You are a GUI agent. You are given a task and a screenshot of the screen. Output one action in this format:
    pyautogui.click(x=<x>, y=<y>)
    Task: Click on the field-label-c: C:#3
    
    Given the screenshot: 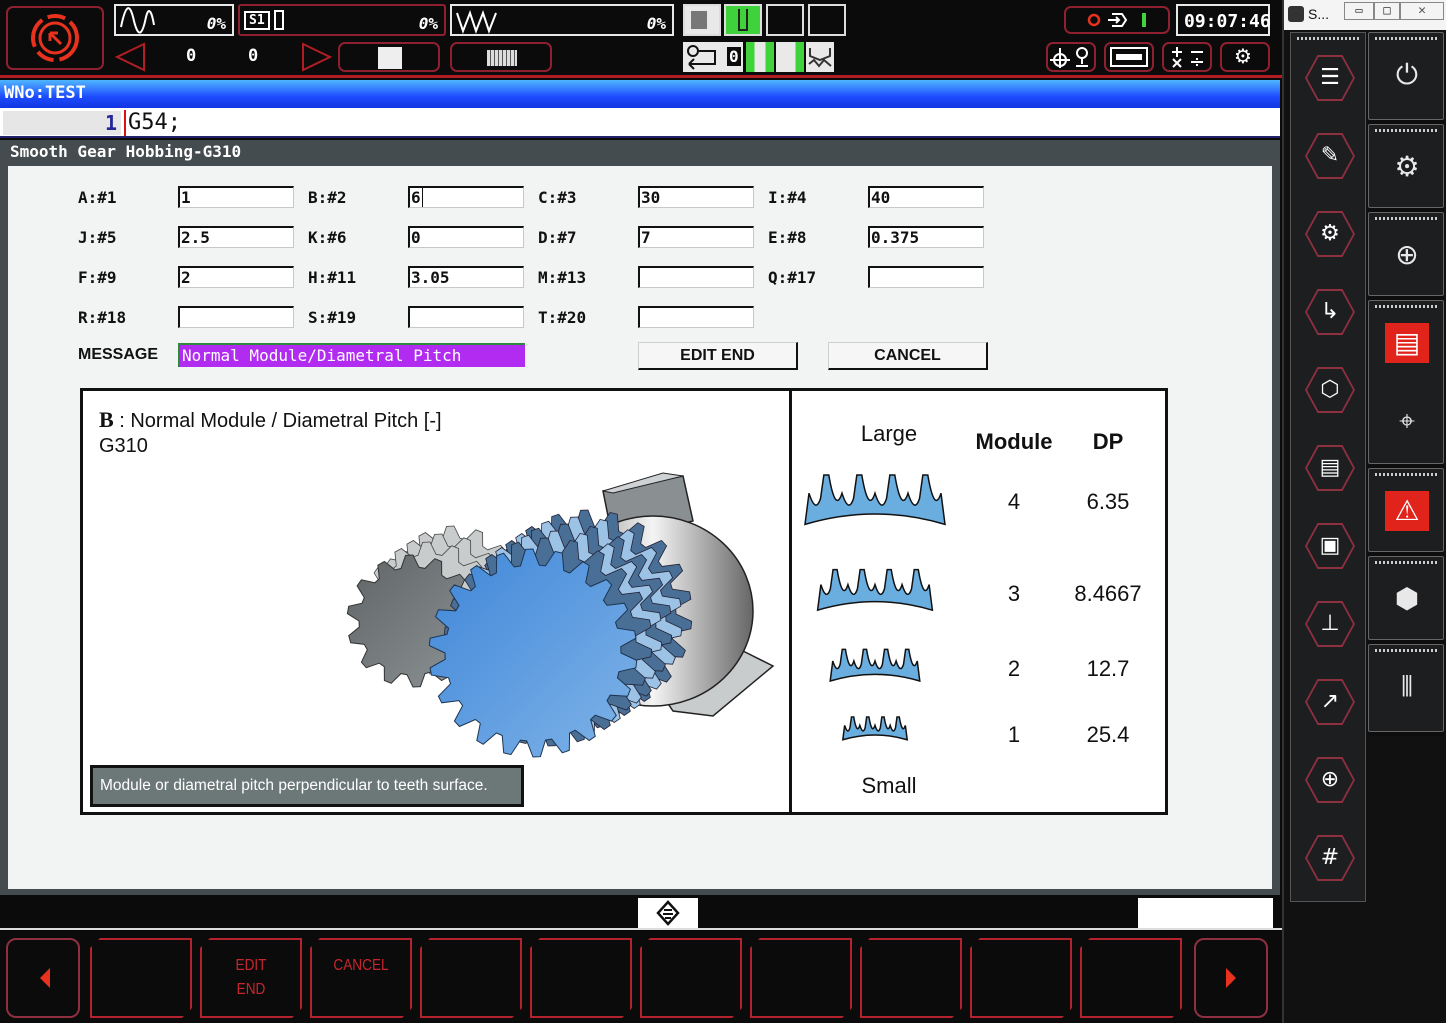 What is the action you would take?
    pyautogui.click(x=557, y=197)
    